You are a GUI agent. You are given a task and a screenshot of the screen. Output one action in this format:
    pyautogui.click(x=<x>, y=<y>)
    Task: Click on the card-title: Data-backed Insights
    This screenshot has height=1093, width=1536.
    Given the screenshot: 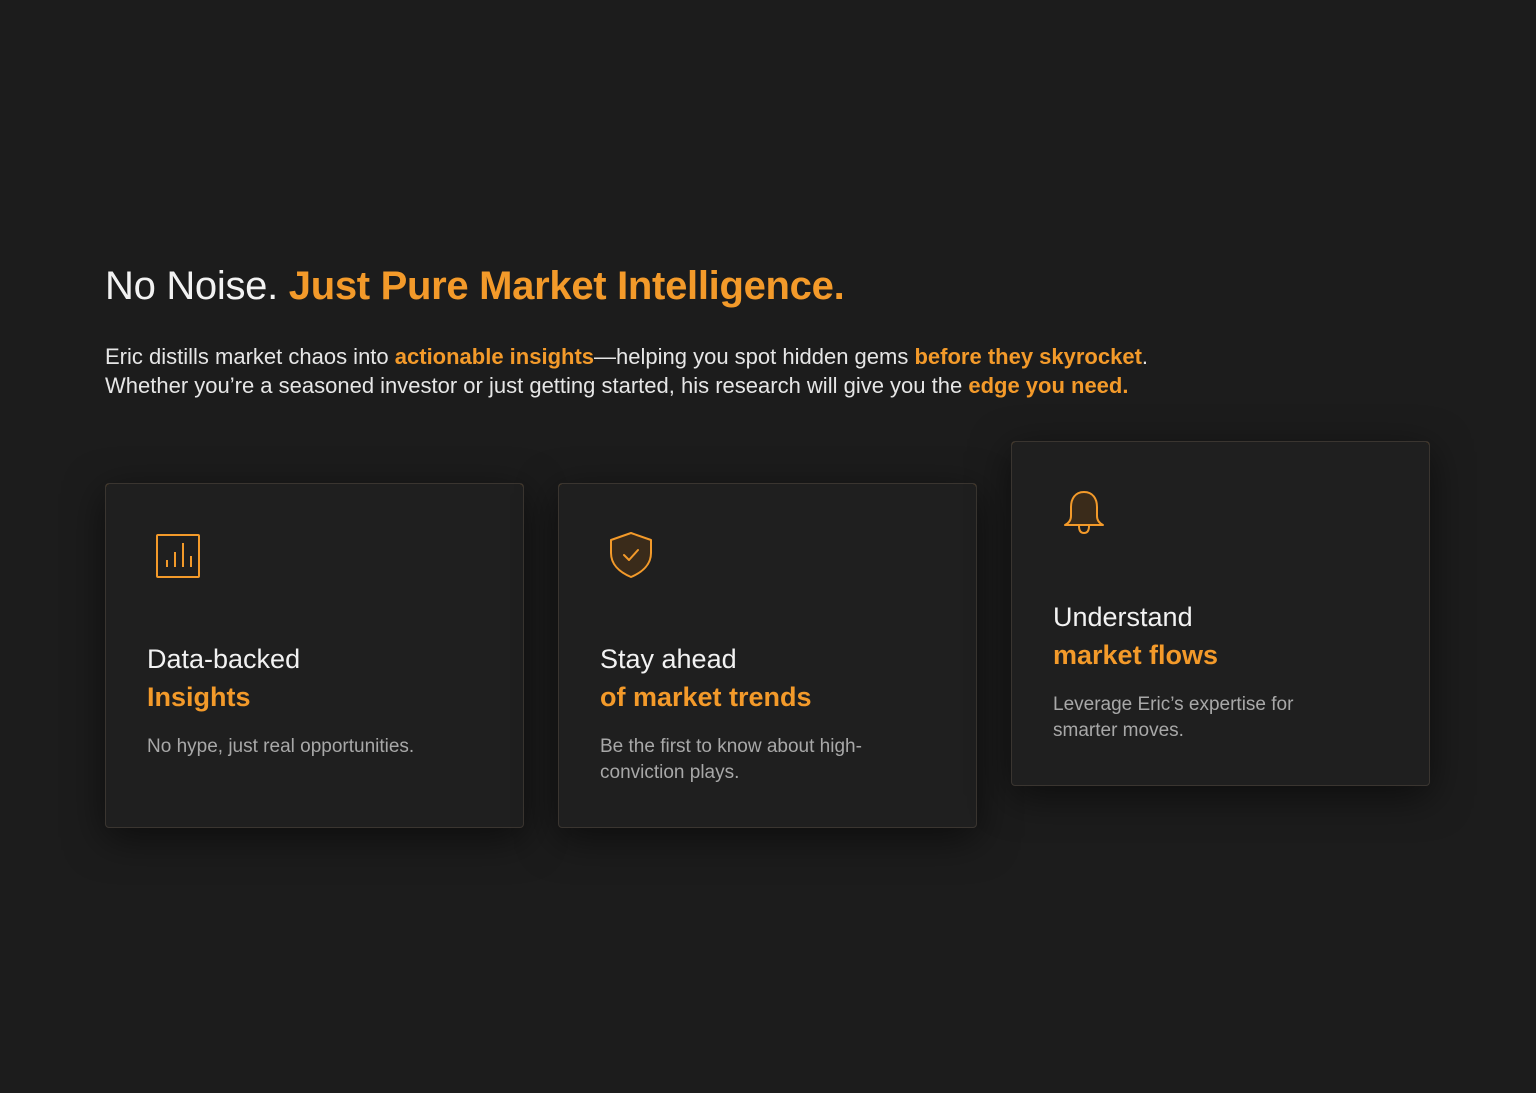 What is the action you would take?
    pyautogui.click(x=223, y=678)
    